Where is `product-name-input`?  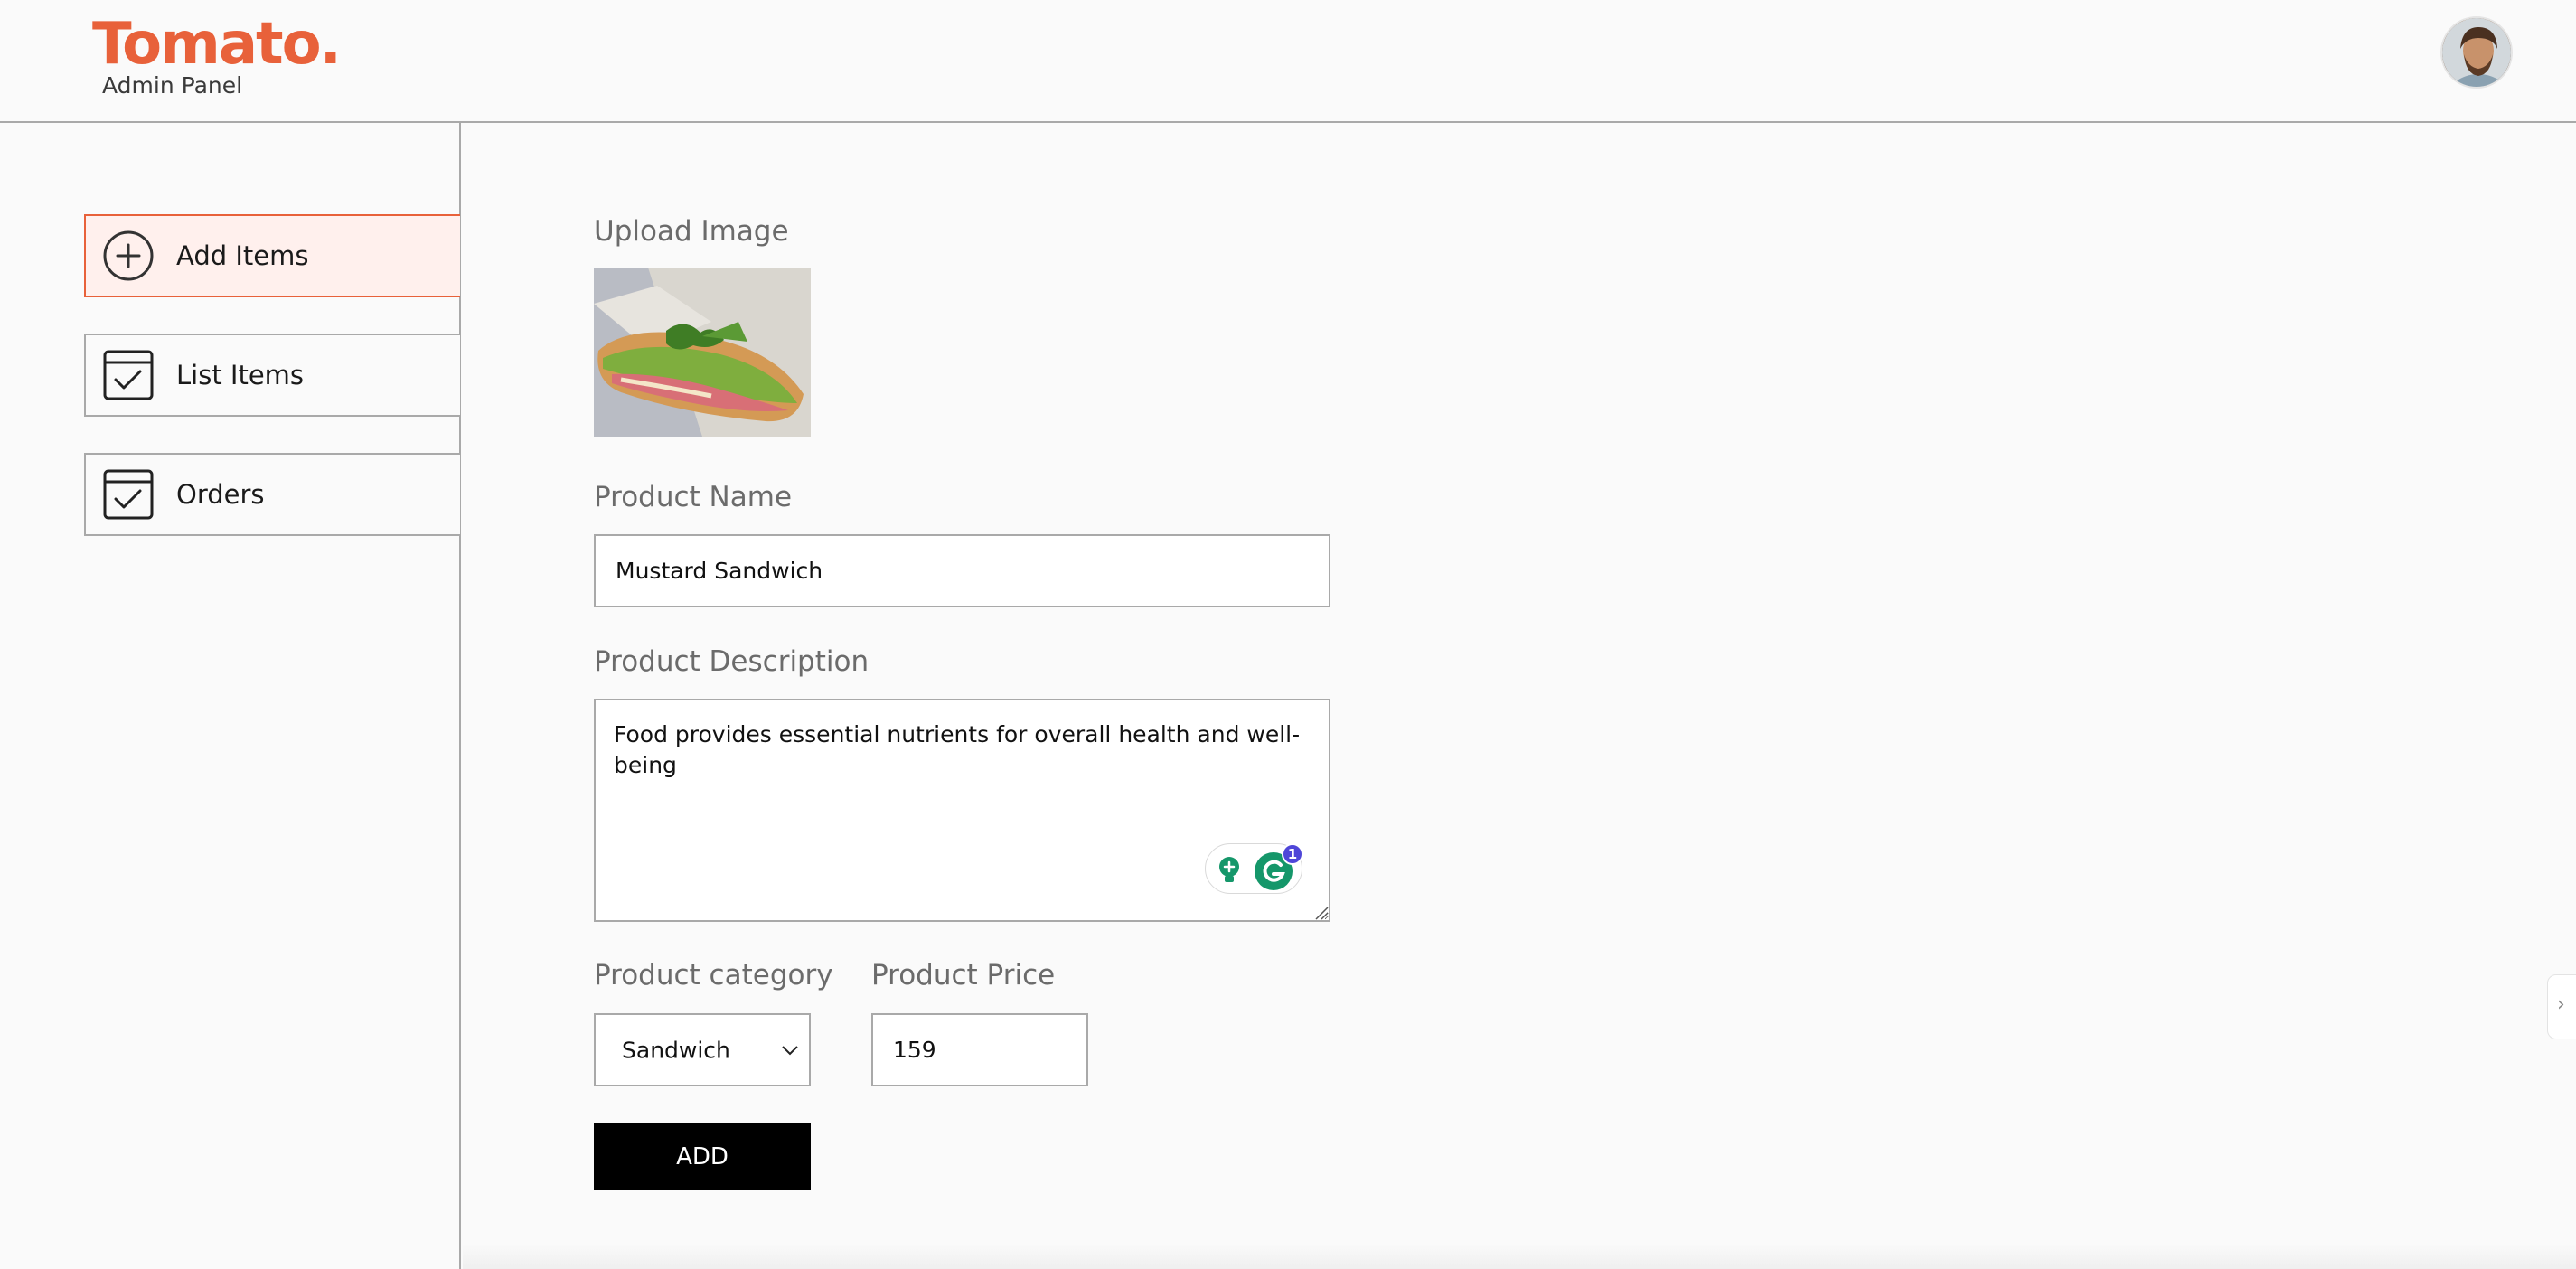
product-name-input is located at coordinates (962, 570).